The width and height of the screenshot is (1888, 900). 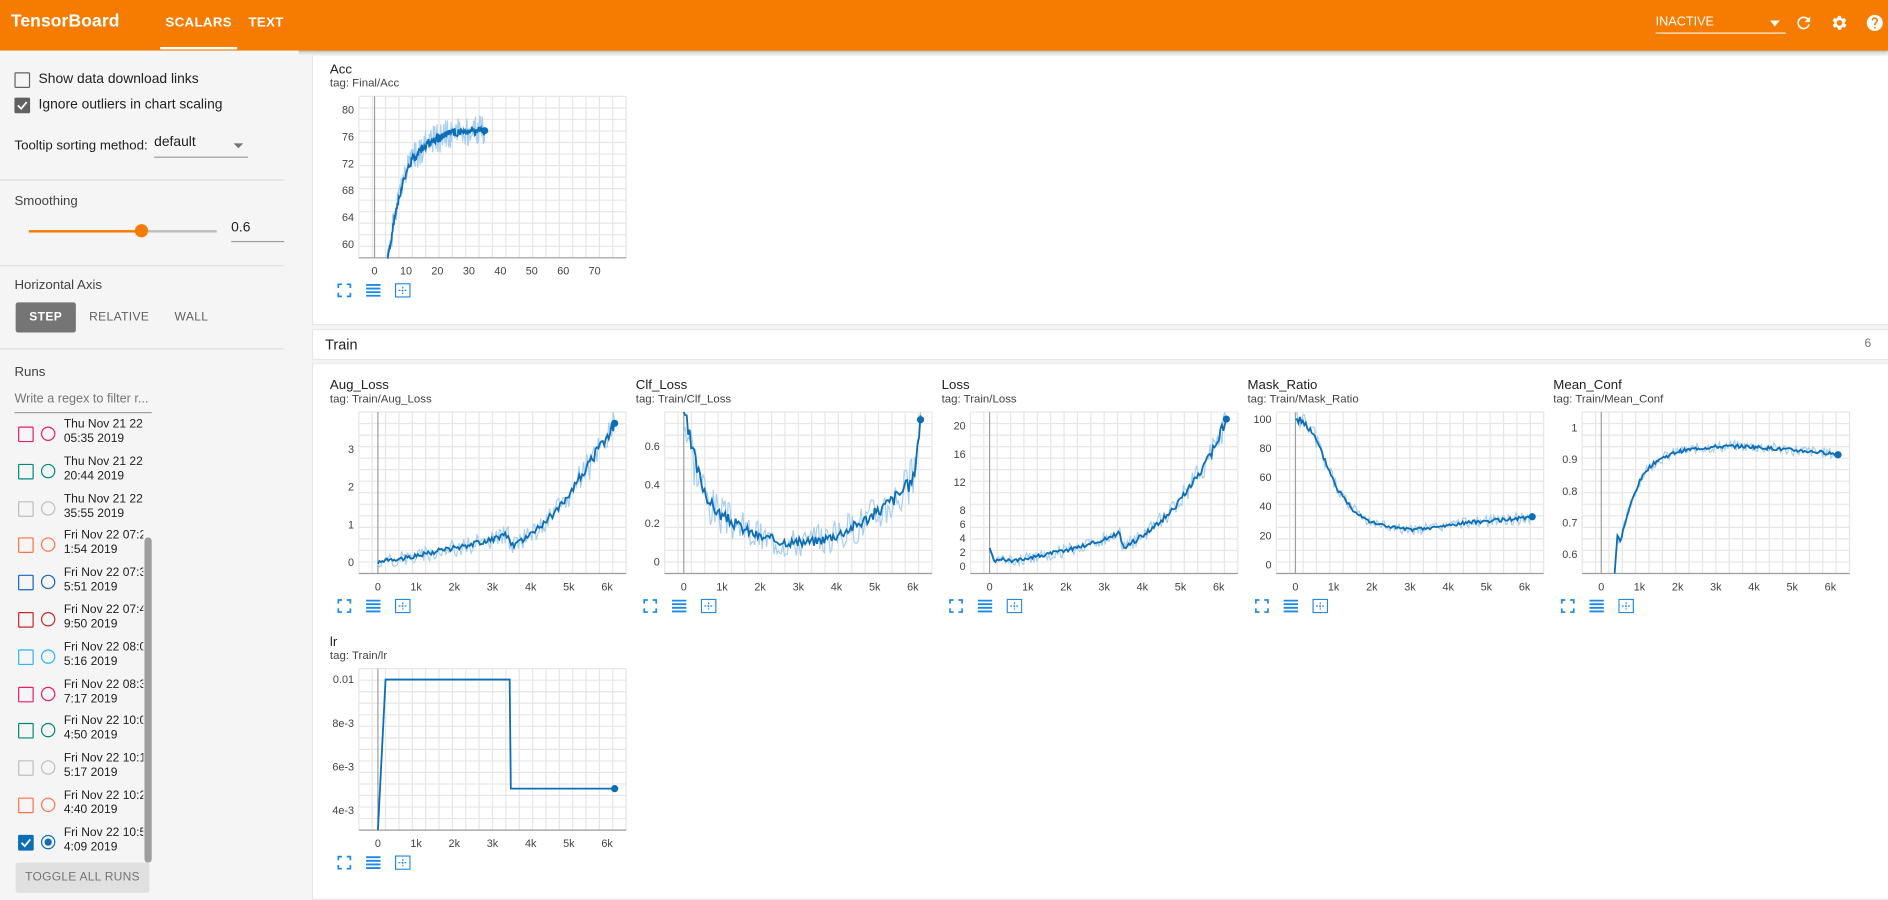 What do you see at coordinates (1684, 21) in the screenshot?
I see `inactive-dropdown-label: INACTIVE` at bounding box center [1684, 21].